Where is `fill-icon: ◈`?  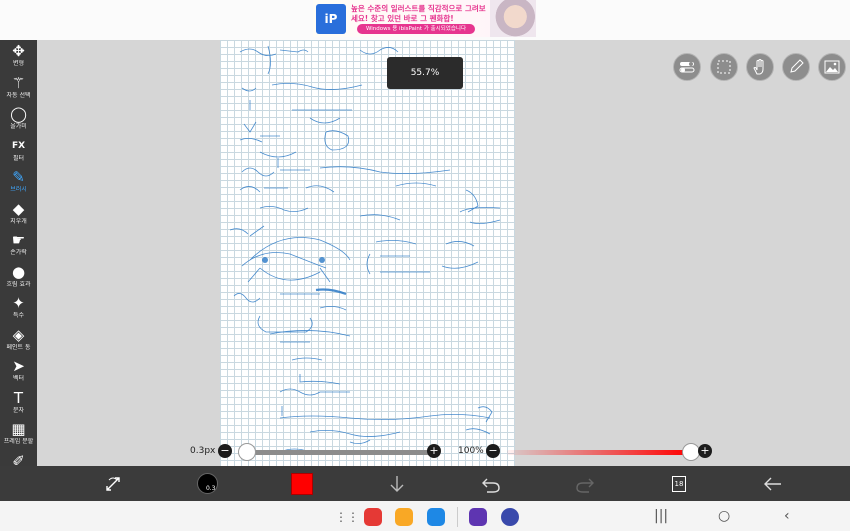 fill-icon: ◈ is located at coordinates (18, 334).